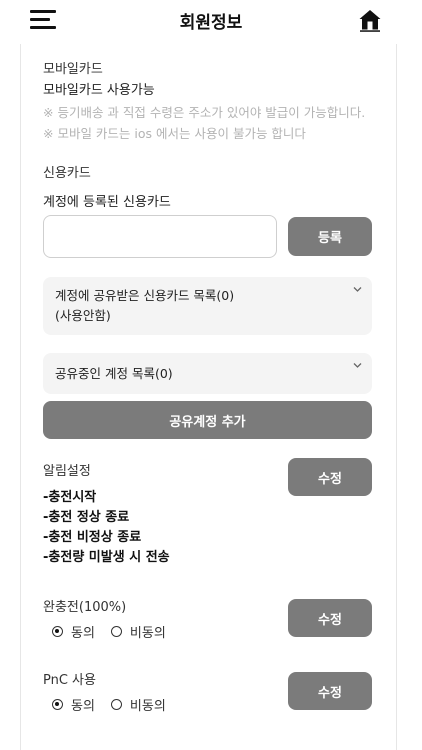 Image resolution: width=422 pixels, height=750 pixels. I want to click on credit-card-label: 신용카드, so click(67, 173).